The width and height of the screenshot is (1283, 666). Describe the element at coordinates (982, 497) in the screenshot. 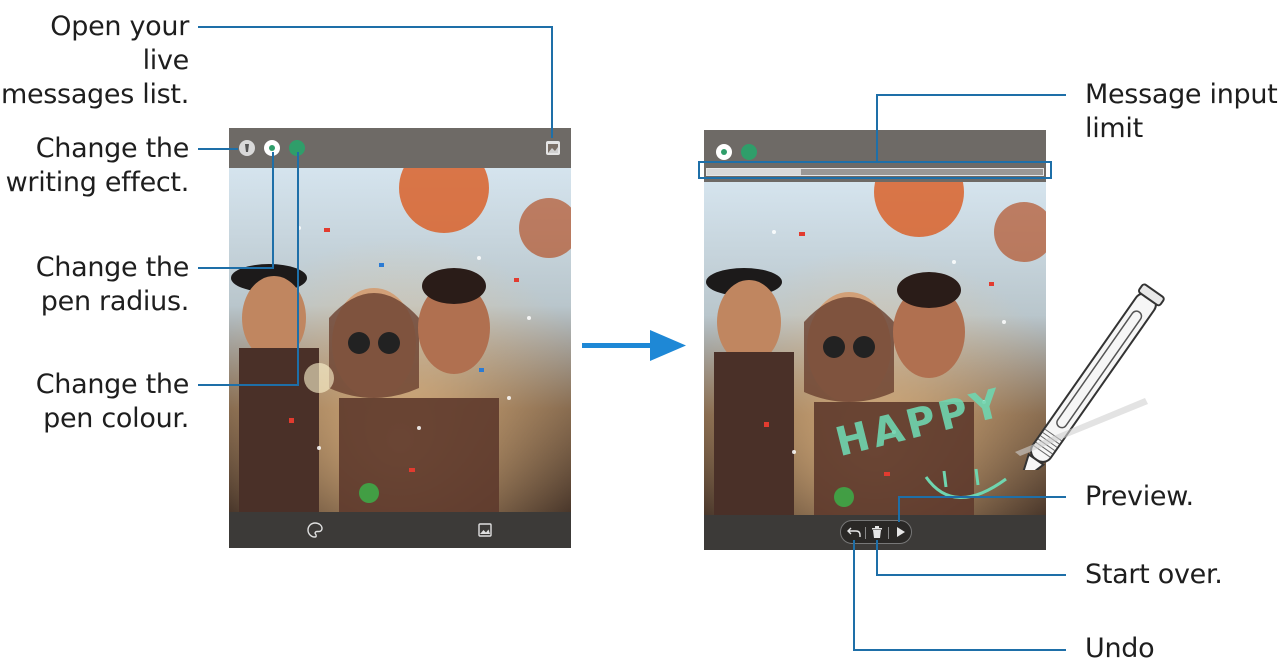

I see `callout-line-preview` at that location.